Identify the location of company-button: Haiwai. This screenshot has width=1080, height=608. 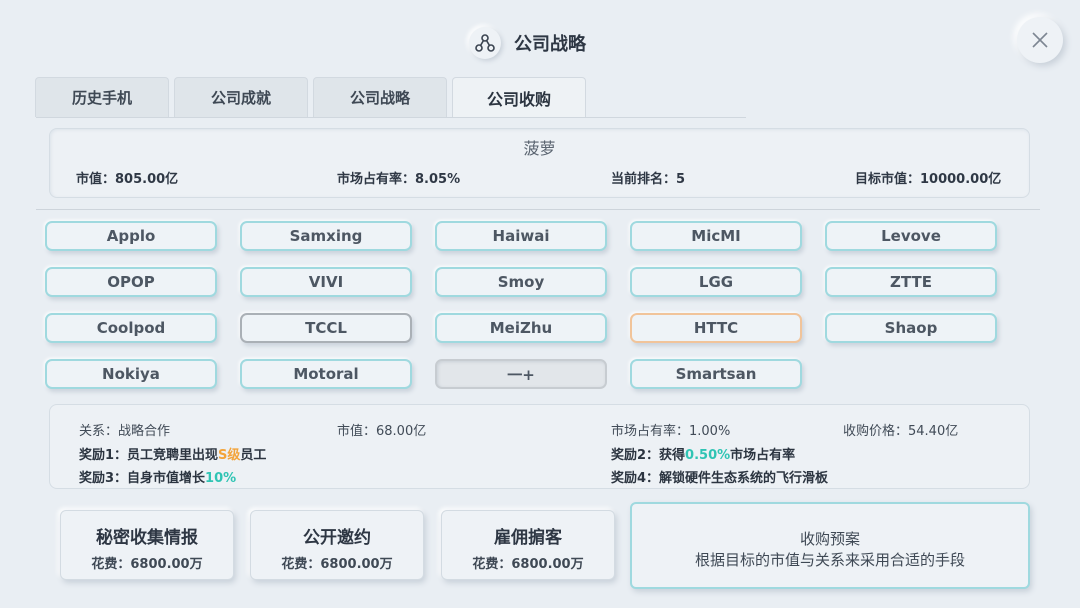
(521, 236).